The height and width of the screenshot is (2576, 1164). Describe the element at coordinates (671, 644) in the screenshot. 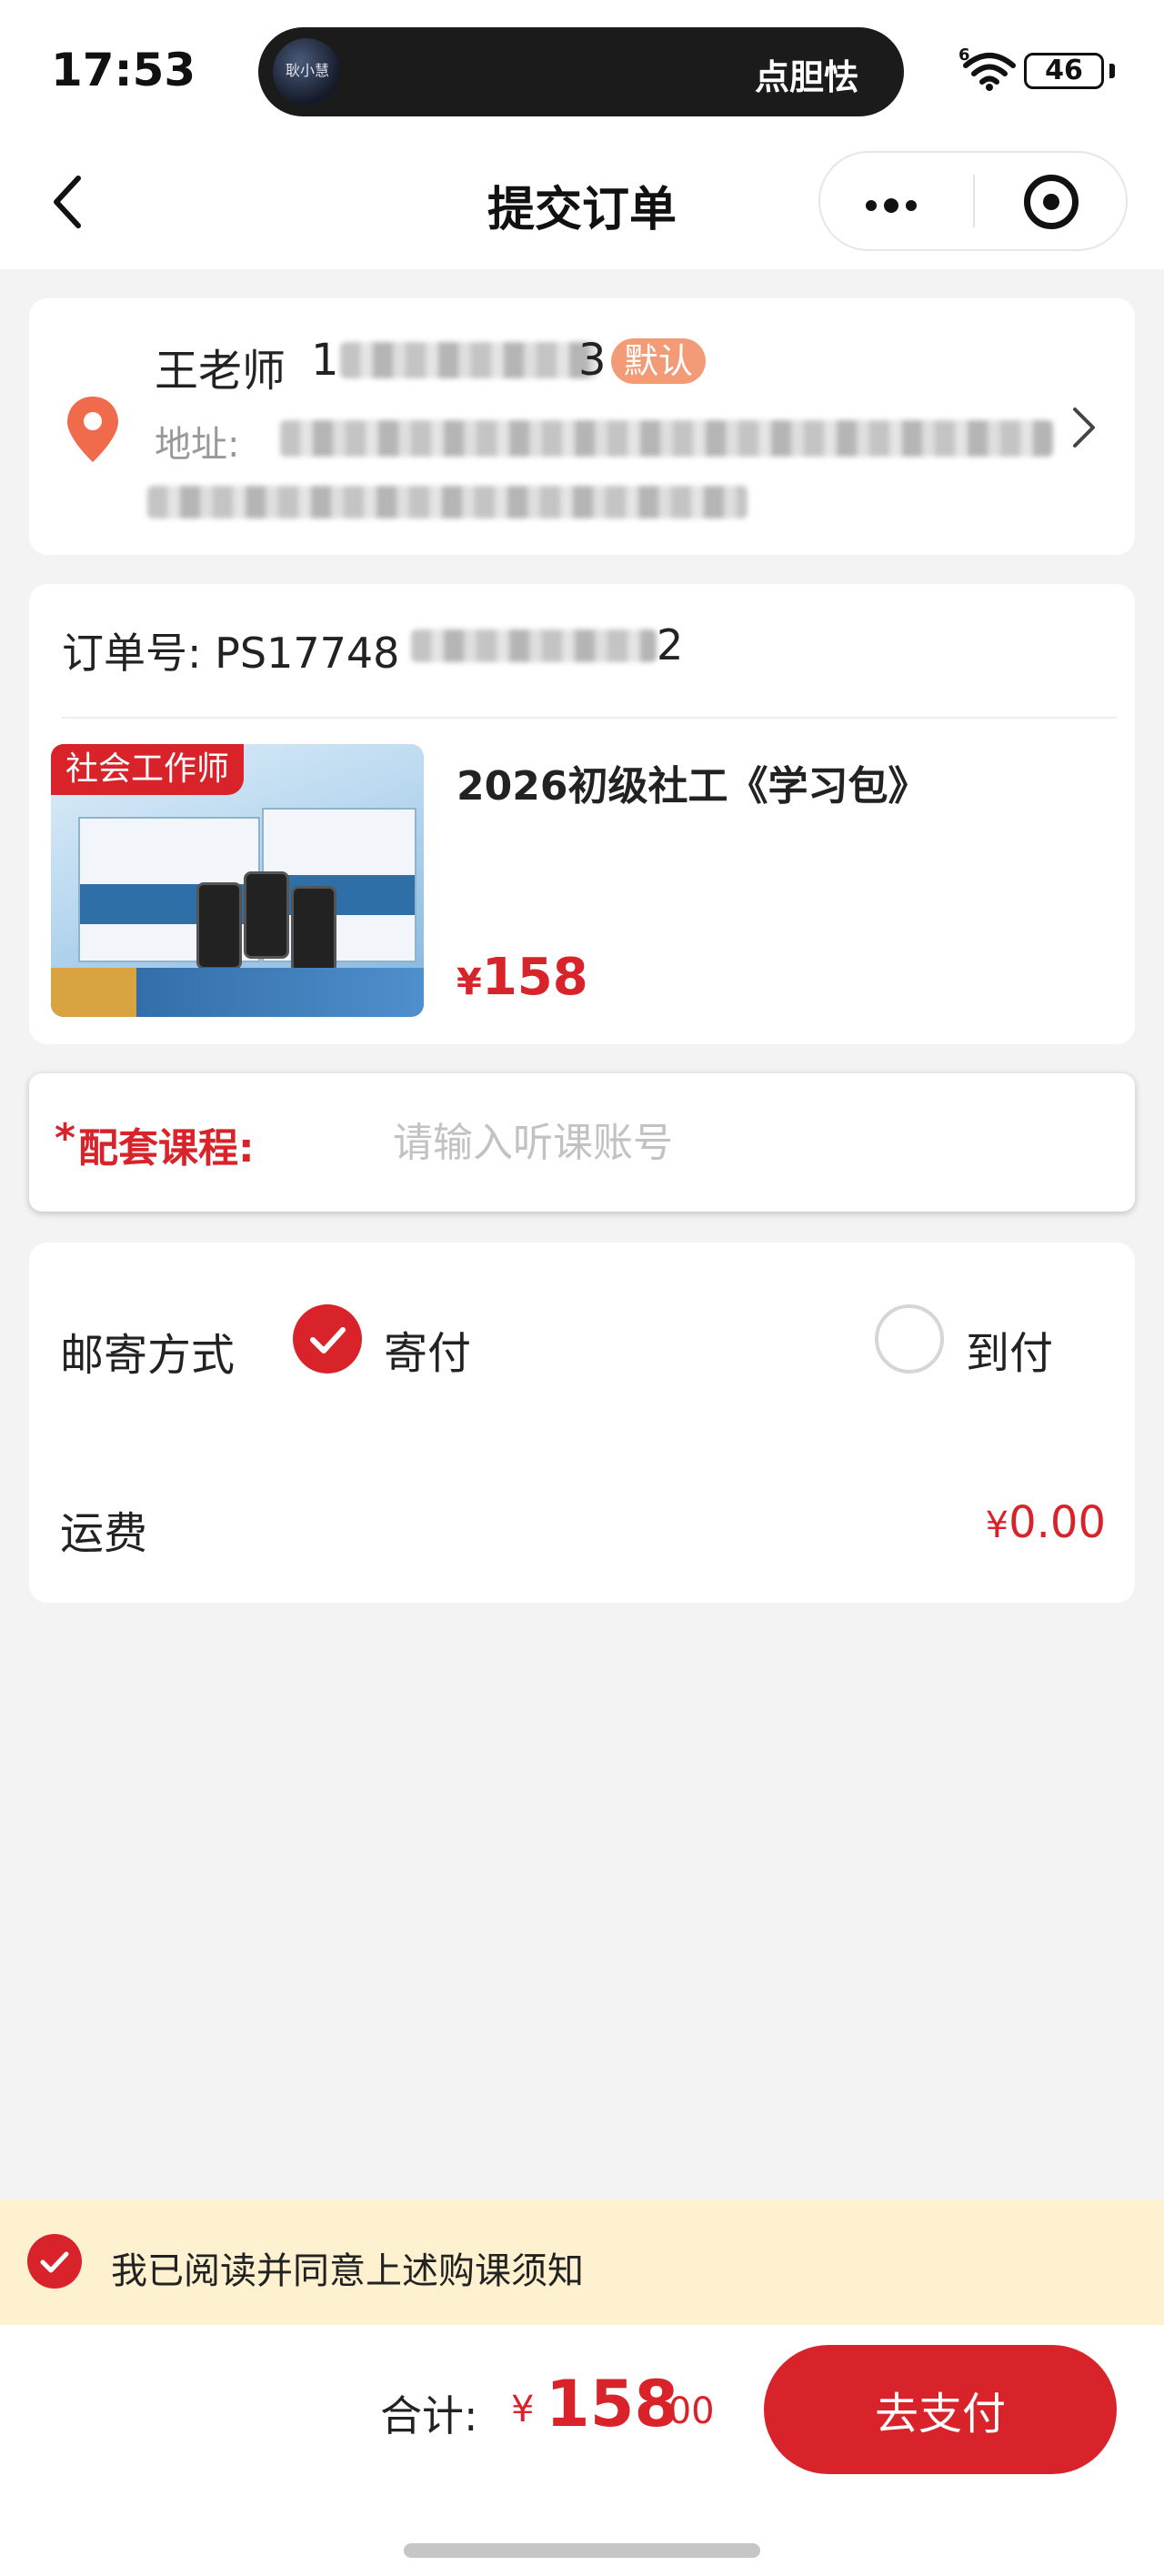

I see `order-number-suffix: 2` at that location.